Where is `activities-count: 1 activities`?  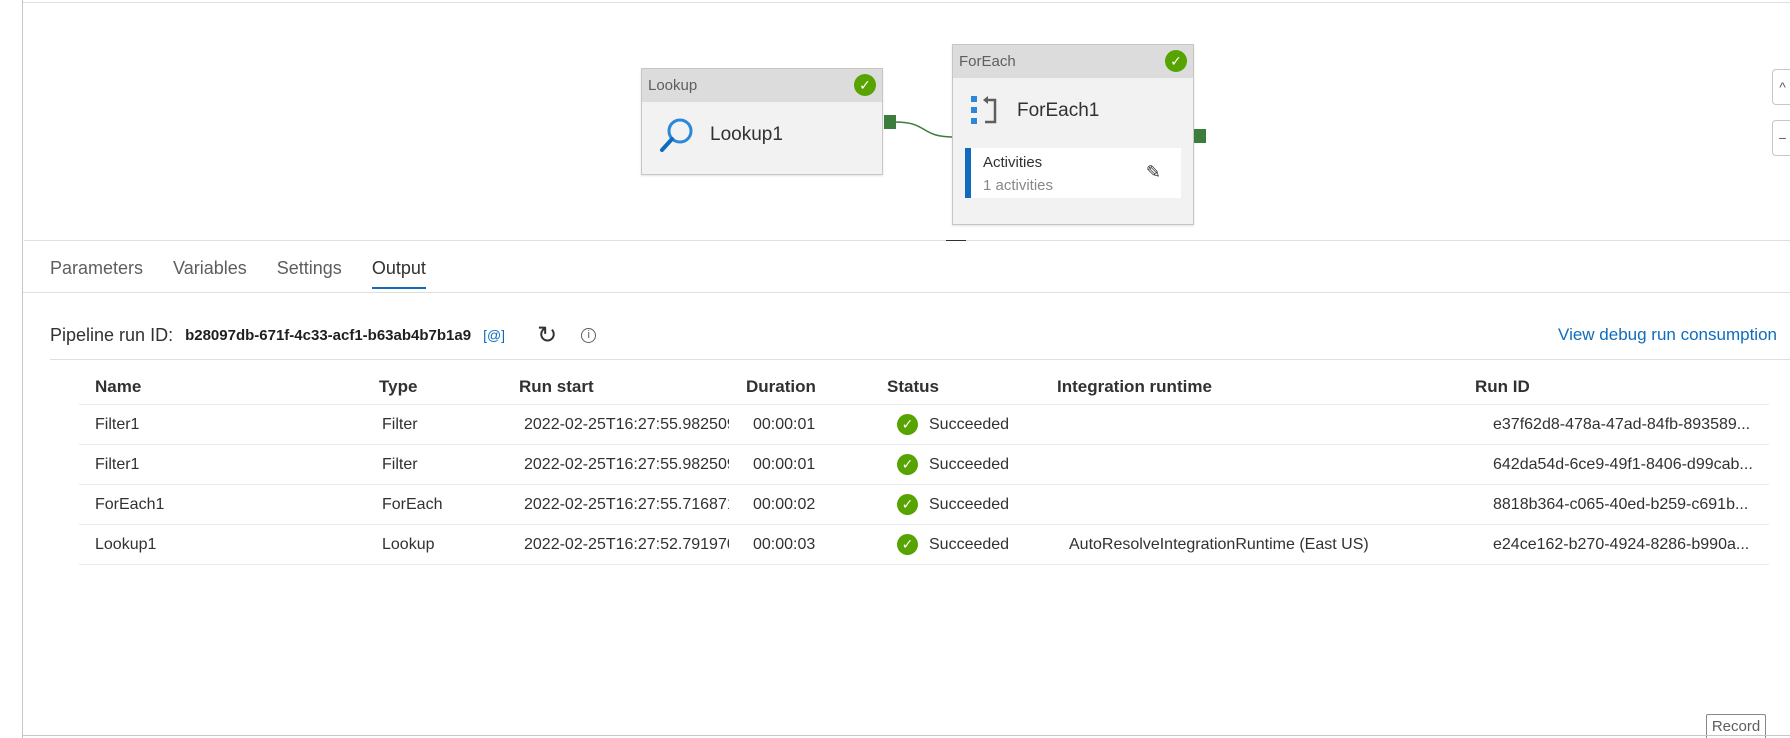 activities-count: 1 activities is located at coordinates (1018, 185).